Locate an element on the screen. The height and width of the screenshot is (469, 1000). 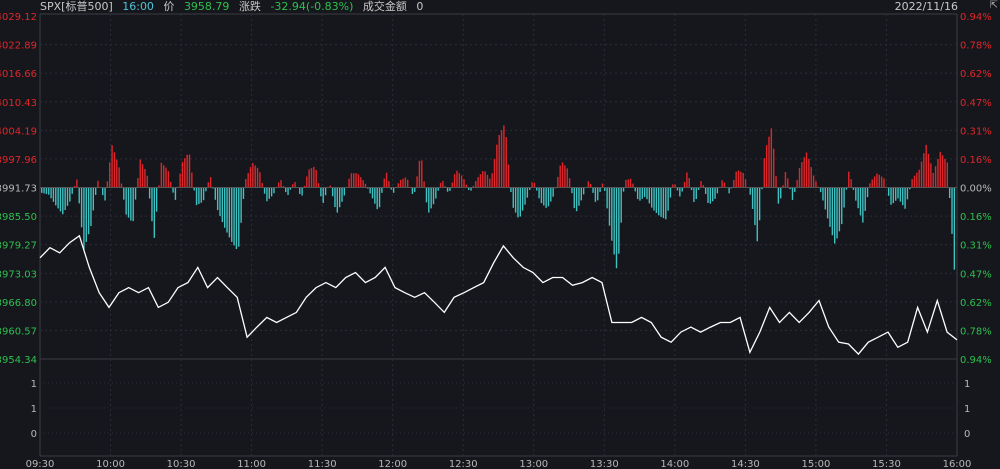
time-tick-label: 11:30 is located at coordinates (322, 464).